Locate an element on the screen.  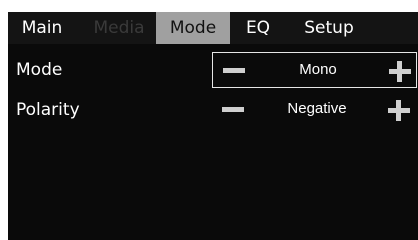
tab-setup: Setup is located at coordinates (329, 28).